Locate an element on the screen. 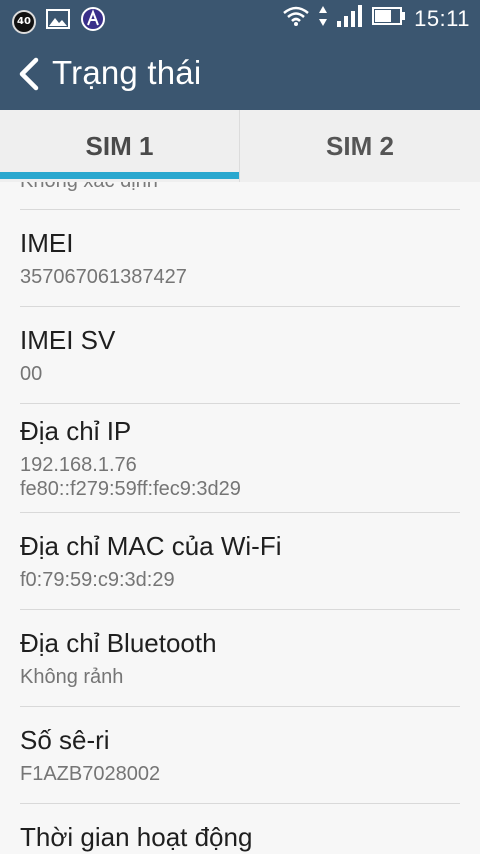  image-icon is located at coordinates (58, 21).